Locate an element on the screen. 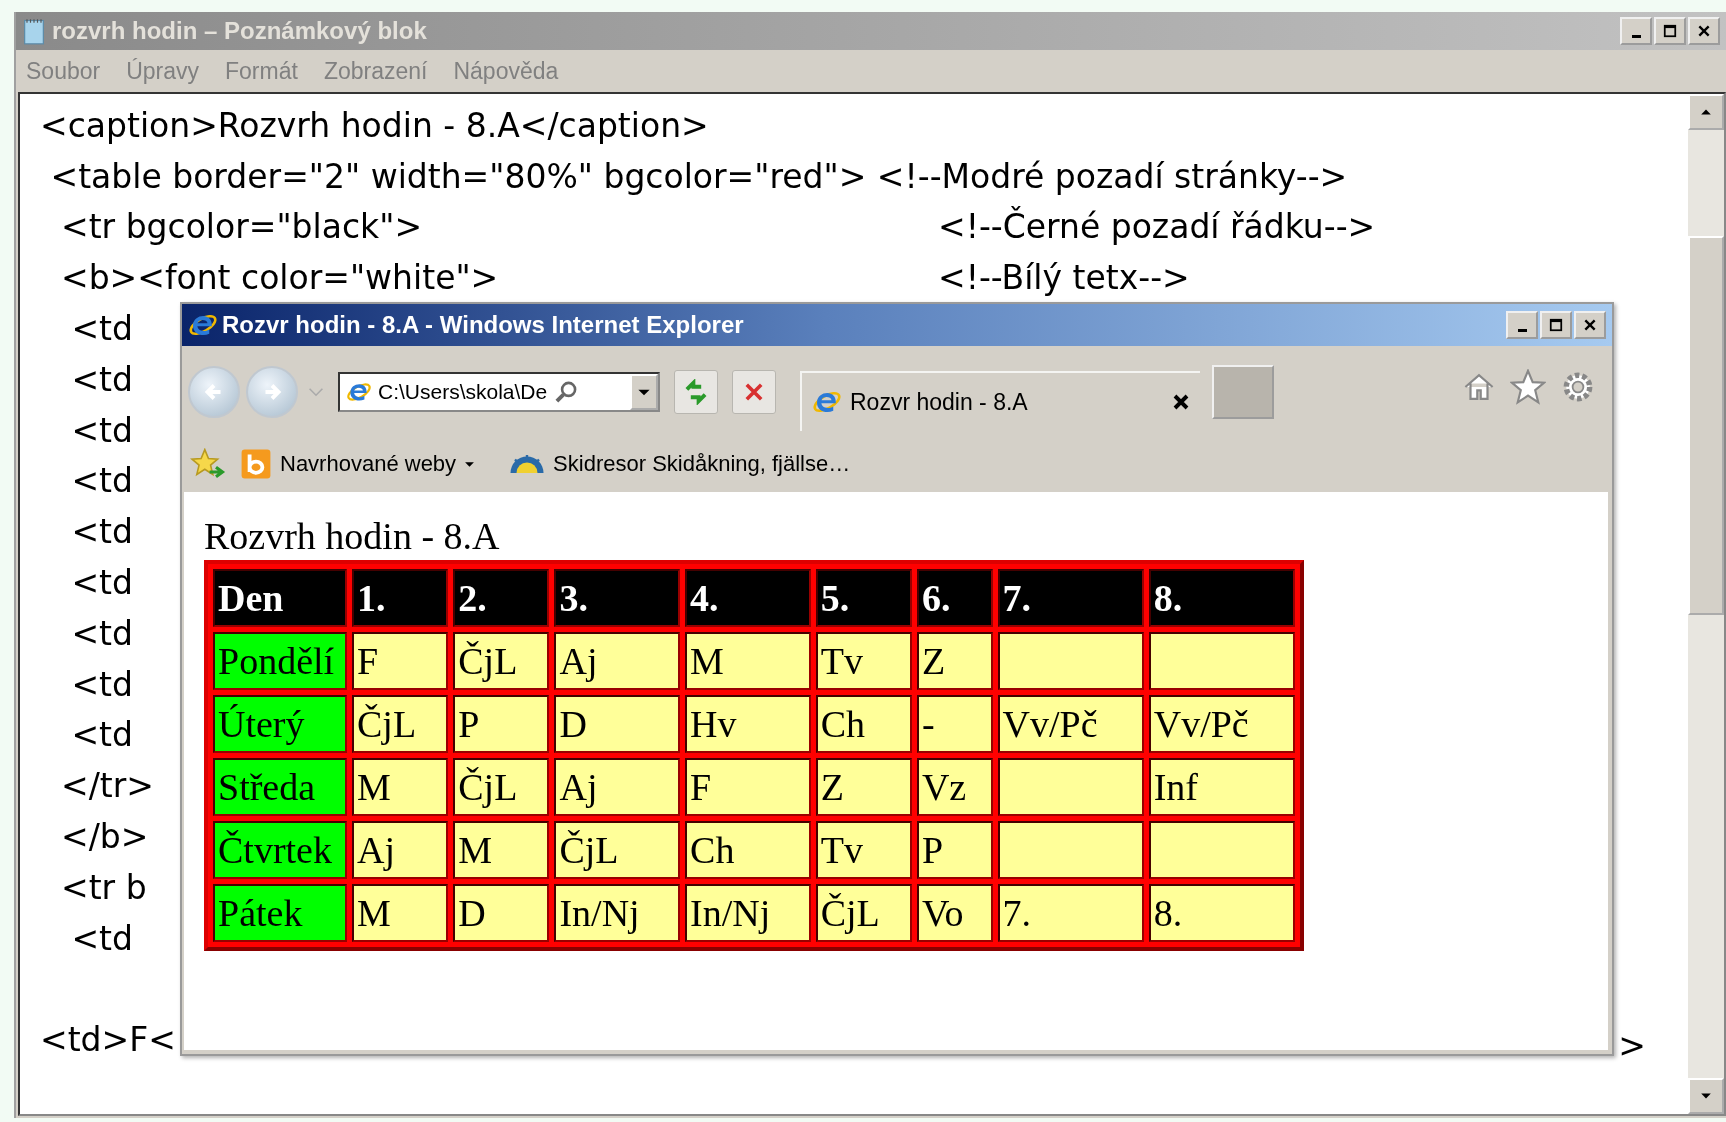 This screenshot has height=1122, width=1726. table-cell: - is located at coordinates (954, 724).